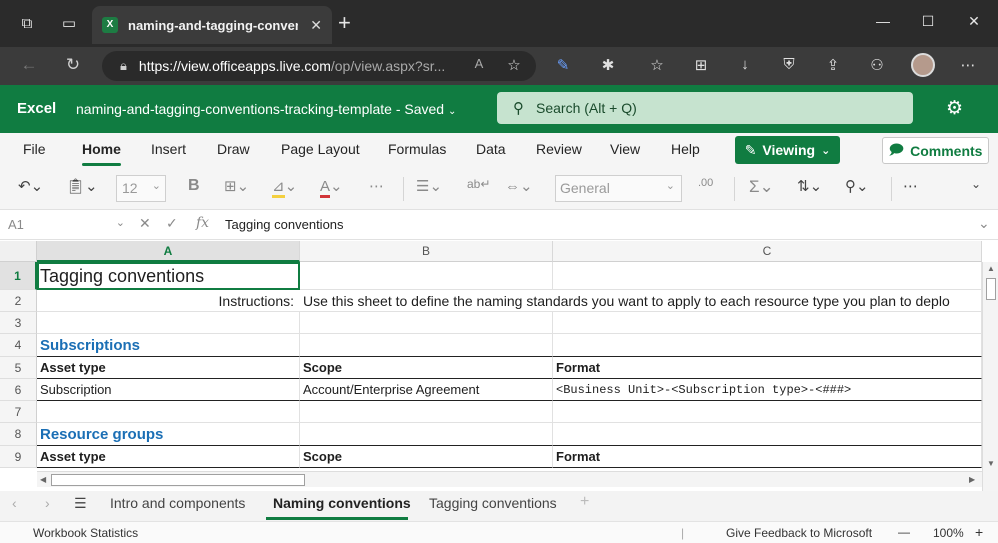  What do you see at coordinates (18, 368) in the screenshot?
I see `row-header-5: 5` at bounding box center [18, 368].